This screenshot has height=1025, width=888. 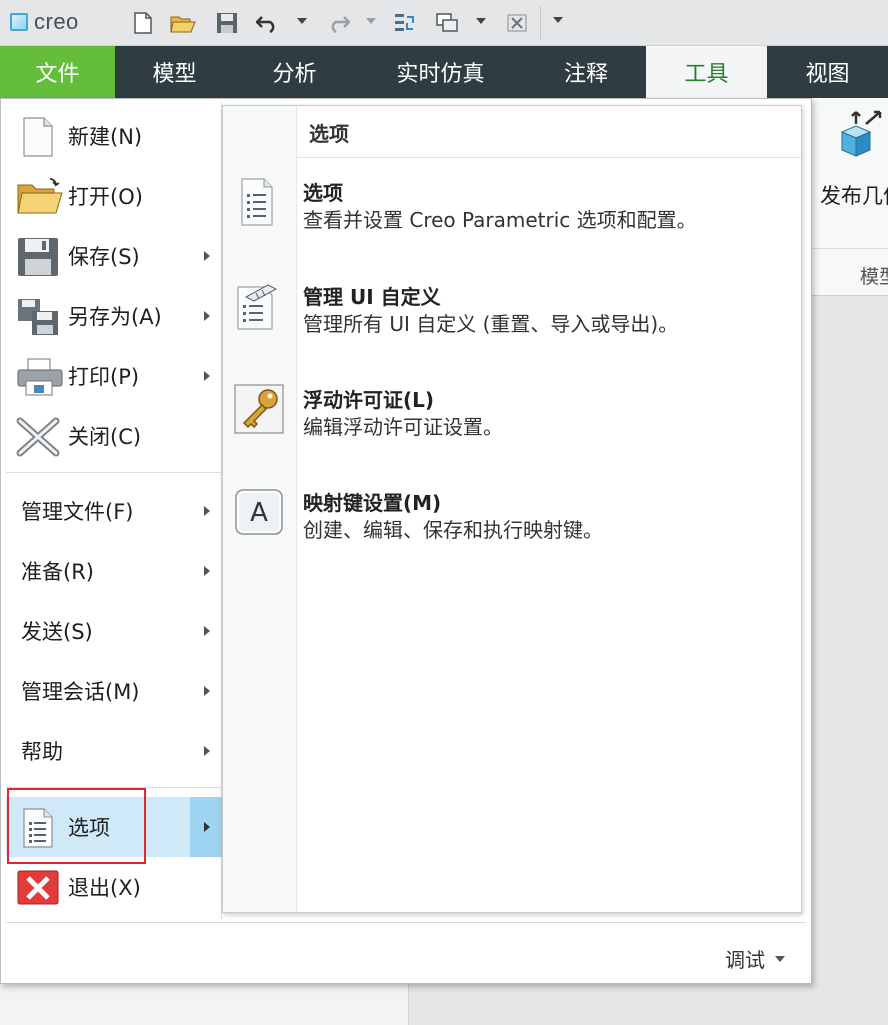 What do you see at coordinates (745, 960) in the screenshot?
I see `debug-label: 调试` at bounding box center [745, 960].